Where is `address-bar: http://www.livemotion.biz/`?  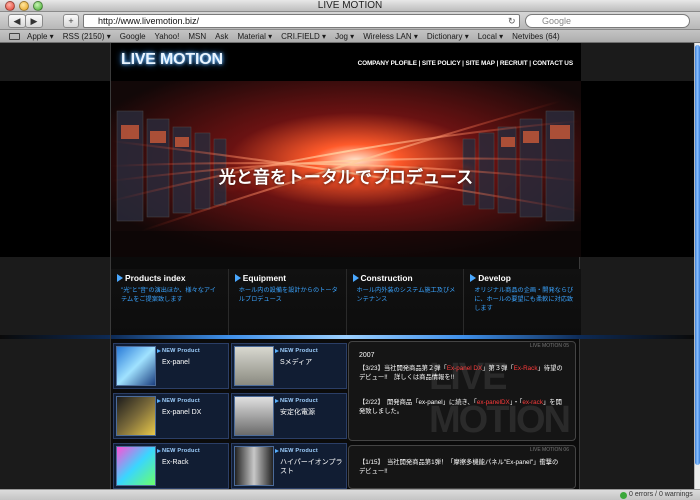
address-bar: http://www.livemotion.biz/ is located at coordinates (301, 21).